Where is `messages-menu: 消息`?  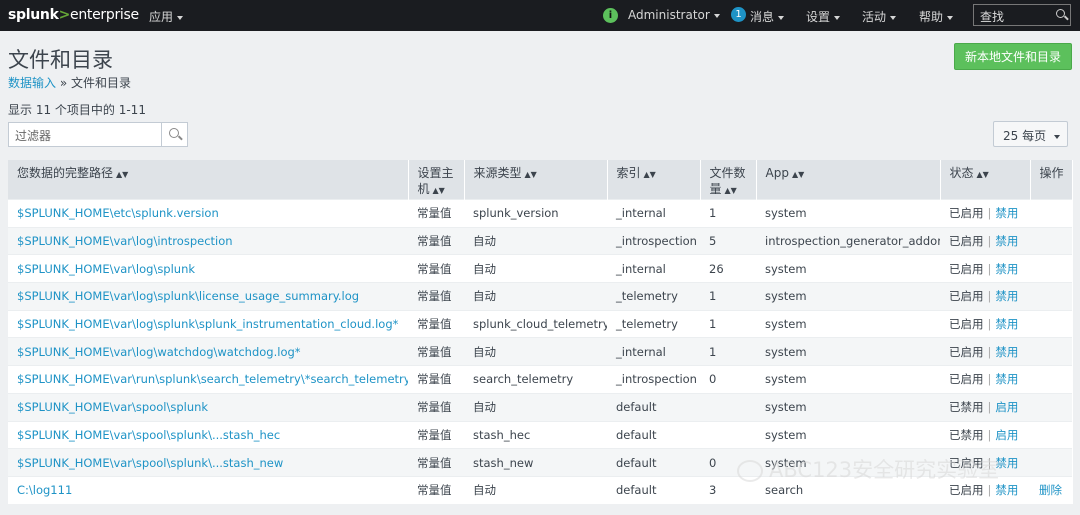
messages-menu: 消息 is located at coordinates (767, 16).